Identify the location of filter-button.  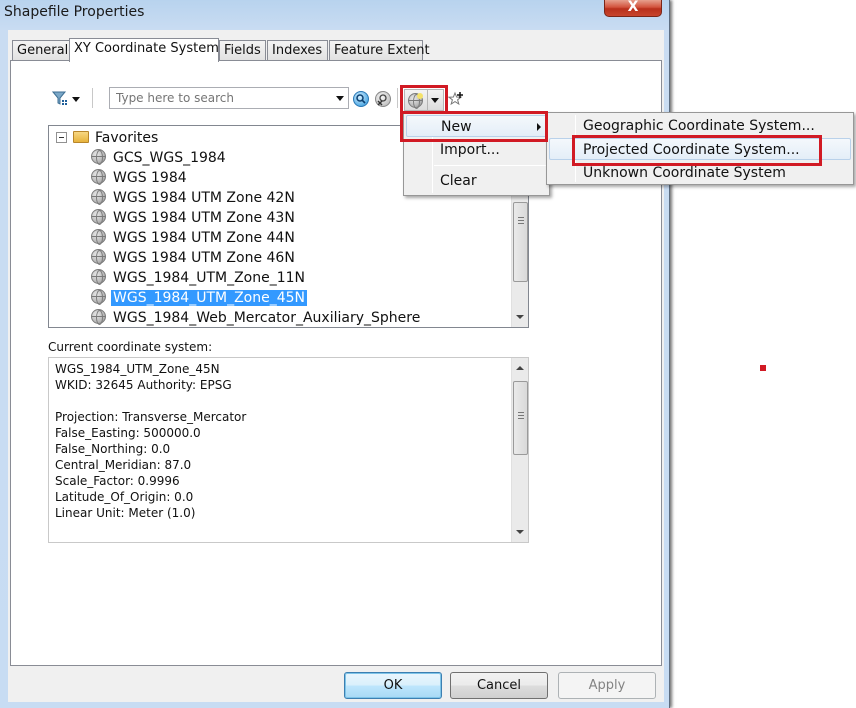
(67, 99).